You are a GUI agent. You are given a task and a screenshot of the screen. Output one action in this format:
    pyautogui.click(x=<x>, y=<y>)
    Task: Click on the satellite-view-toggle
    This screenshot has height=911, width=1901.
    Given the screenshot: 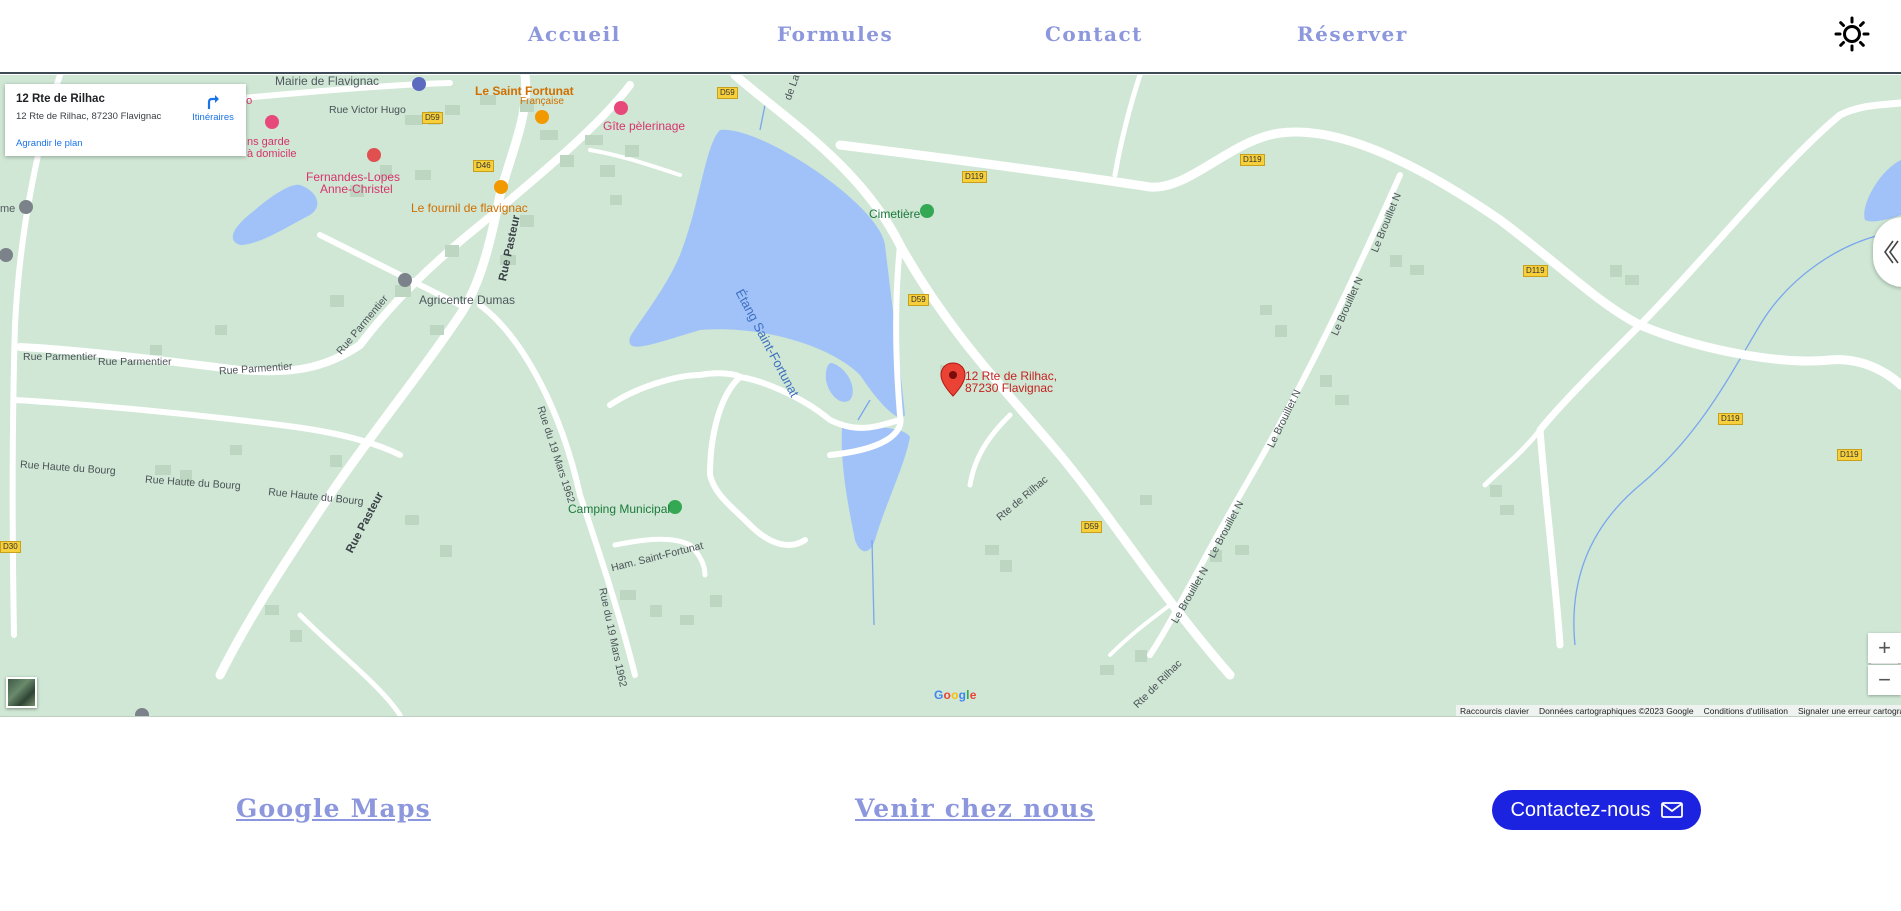 What is the action you would take?
    pyautogui.click(x=21, y=692)
    